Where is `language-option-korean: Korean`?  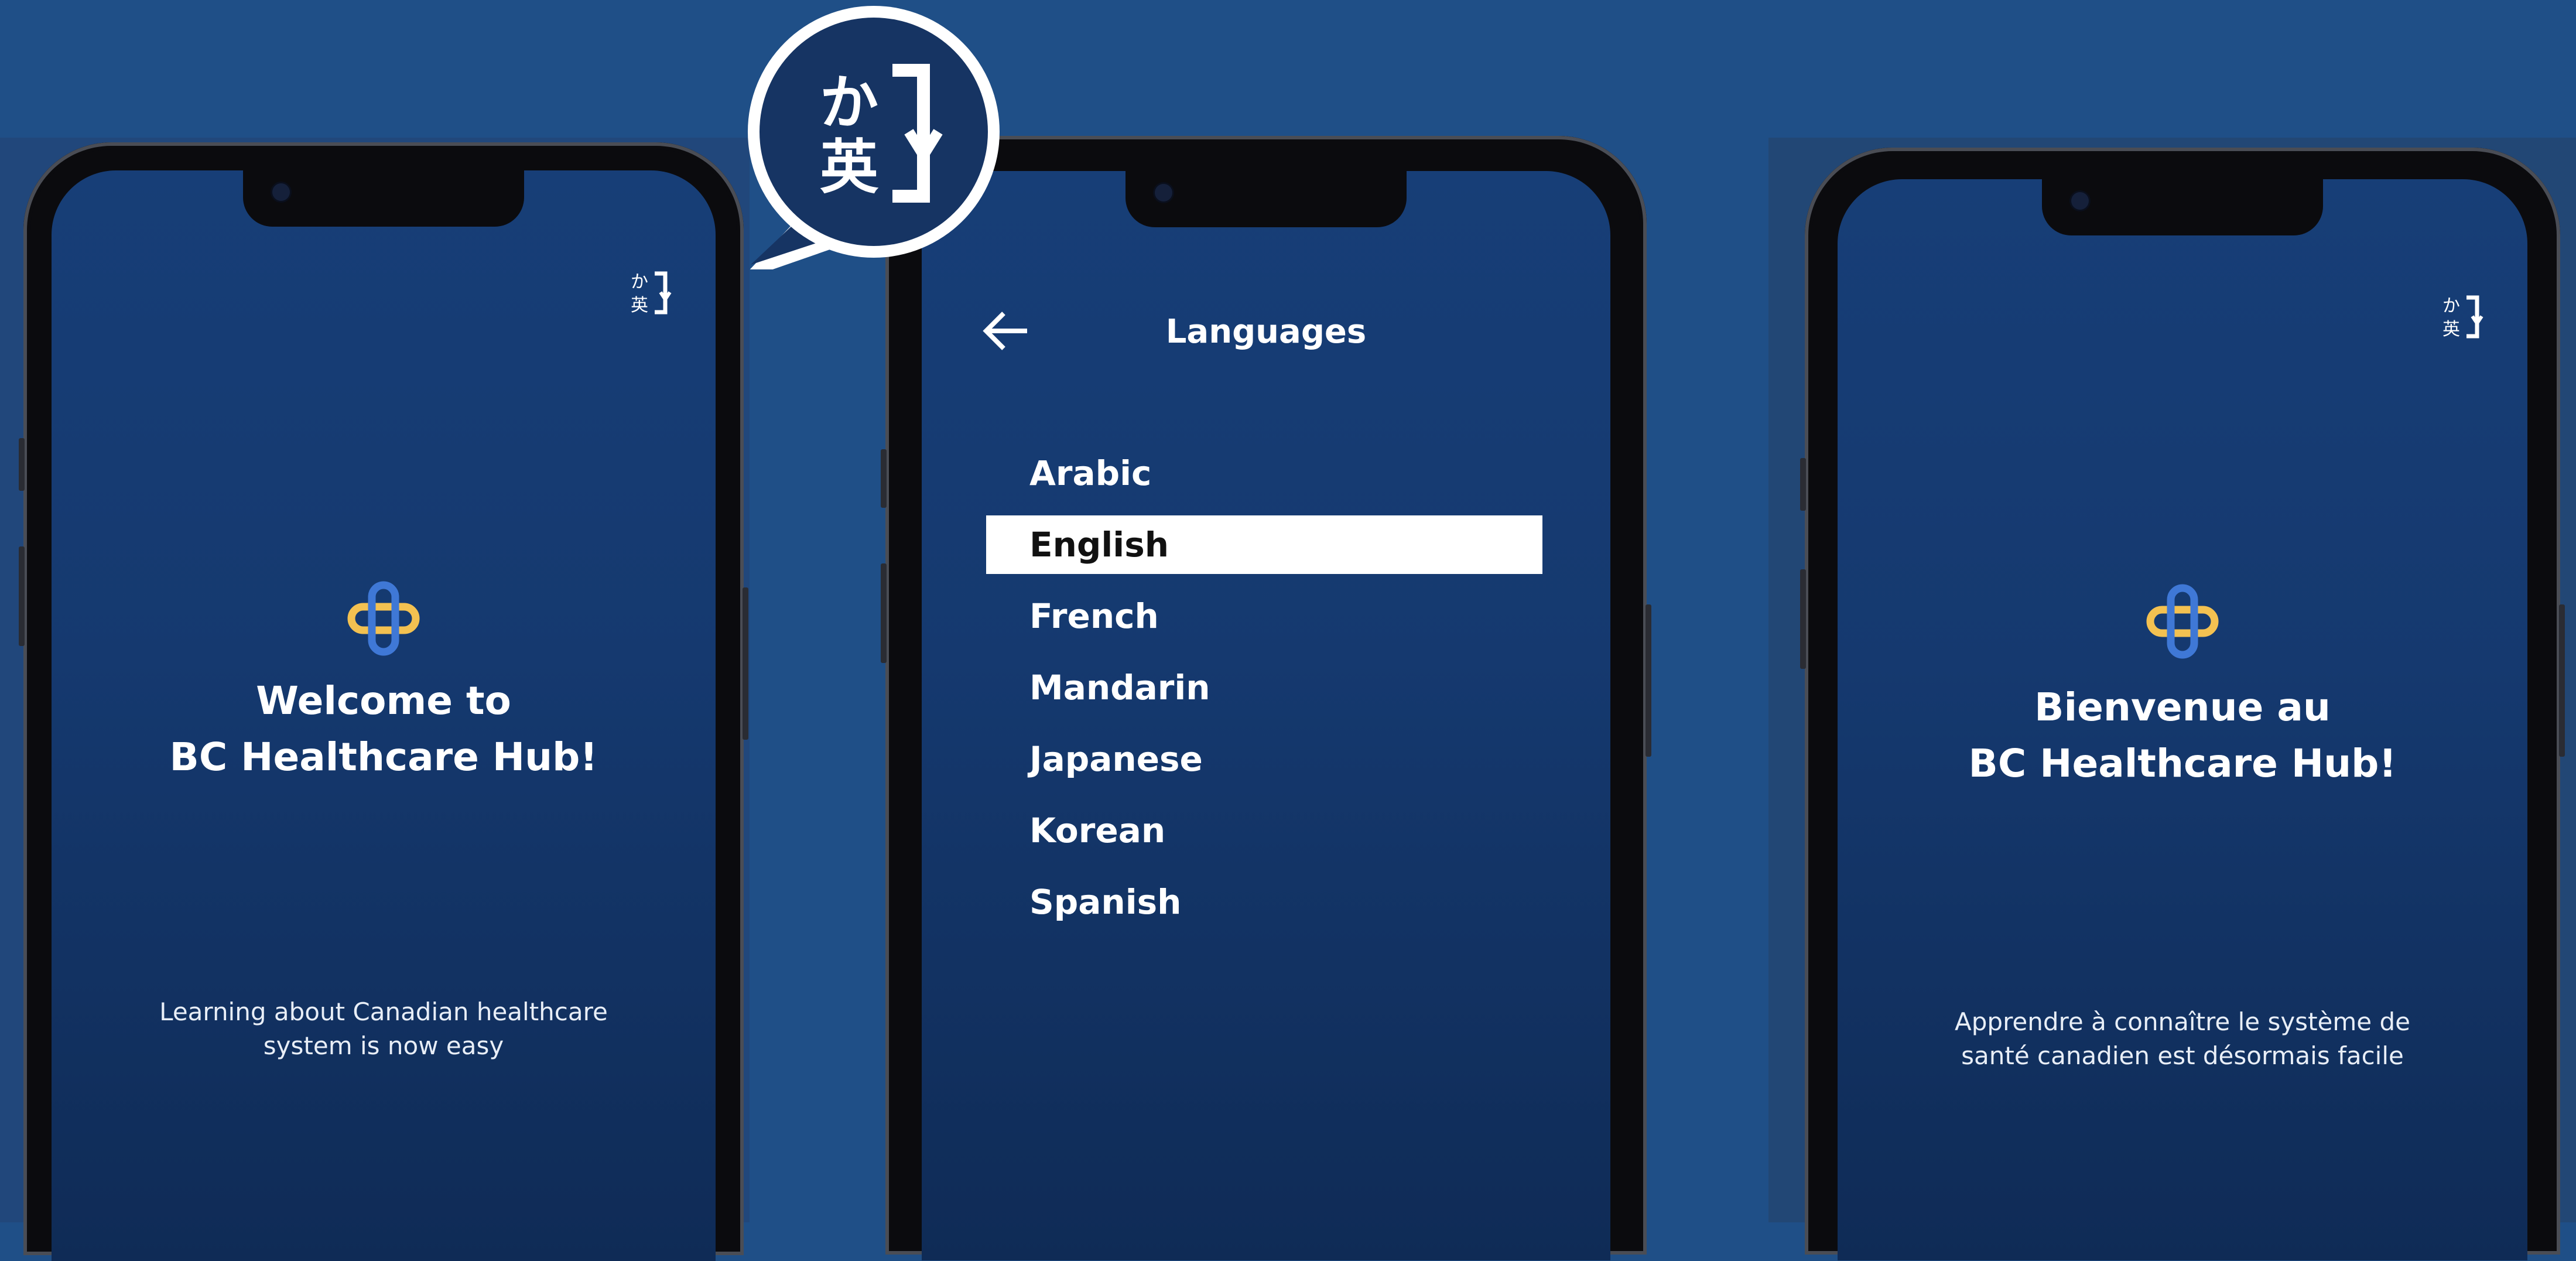 language-option-korean: Korean is located at coordinates (1264, 830).